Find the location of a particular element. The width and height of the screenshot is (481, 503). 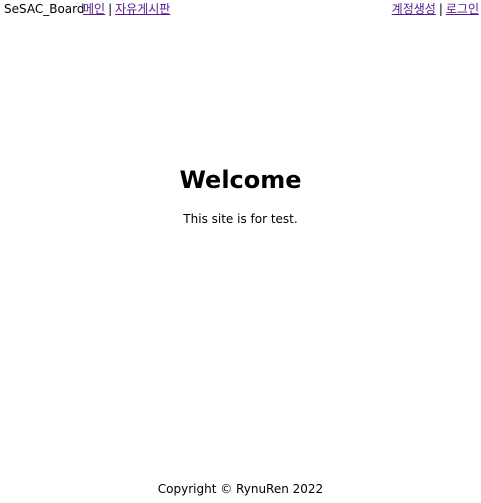

nav-link-signup: 계정생성 is located at coordinates (414, 9).